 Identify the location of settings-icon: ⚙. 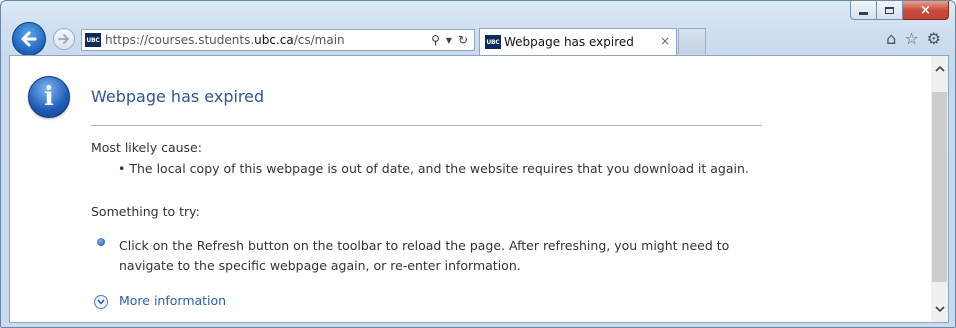
(934, 39).